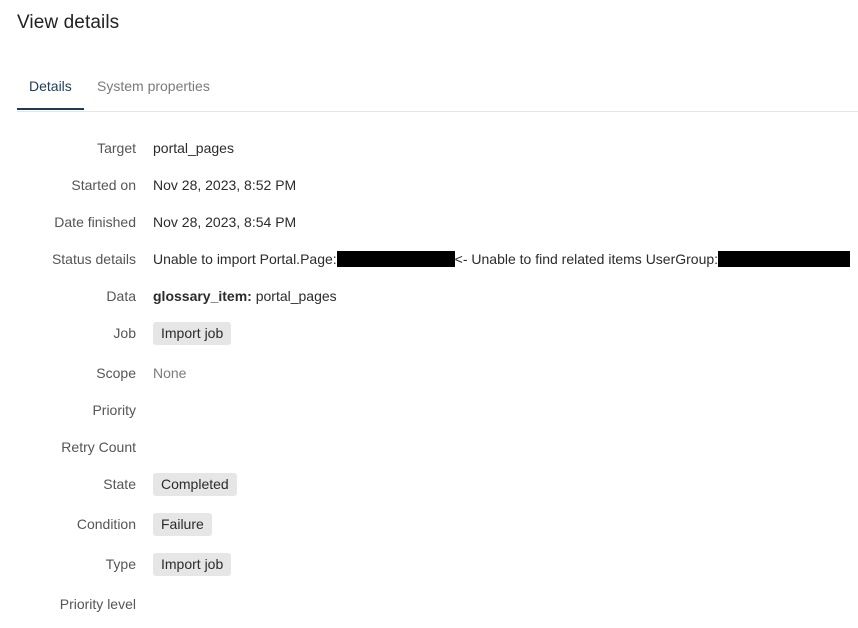  Describe the element at coordinates (195, 484) in the screenshot. I see `state-badge: Completed` at that location.